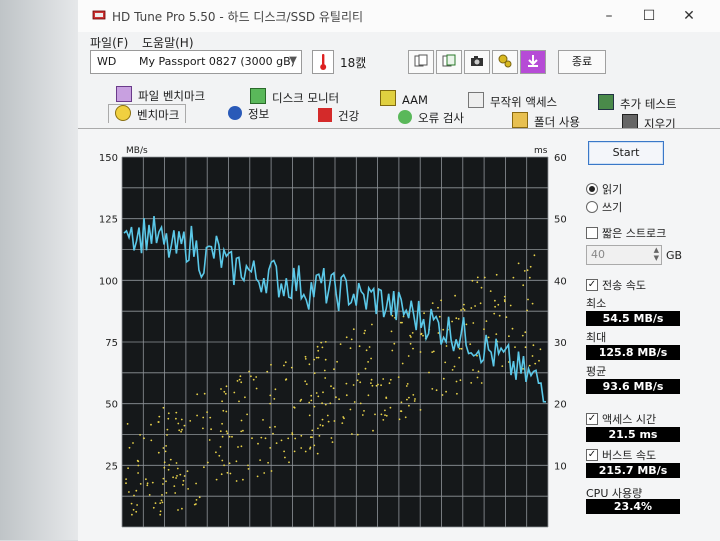 The image size is (720, 541). Describe the element at coordinates (108, 158) in the screenshot. I see `y-tick-label-left: 150` at that location.